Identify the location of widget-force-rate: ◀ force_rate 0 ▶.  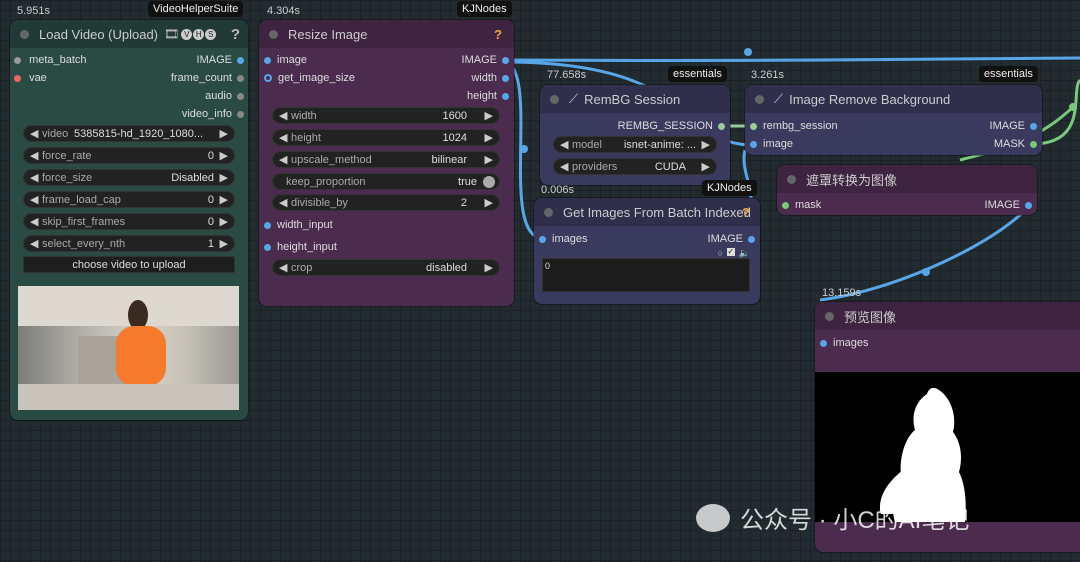
(129, 155).